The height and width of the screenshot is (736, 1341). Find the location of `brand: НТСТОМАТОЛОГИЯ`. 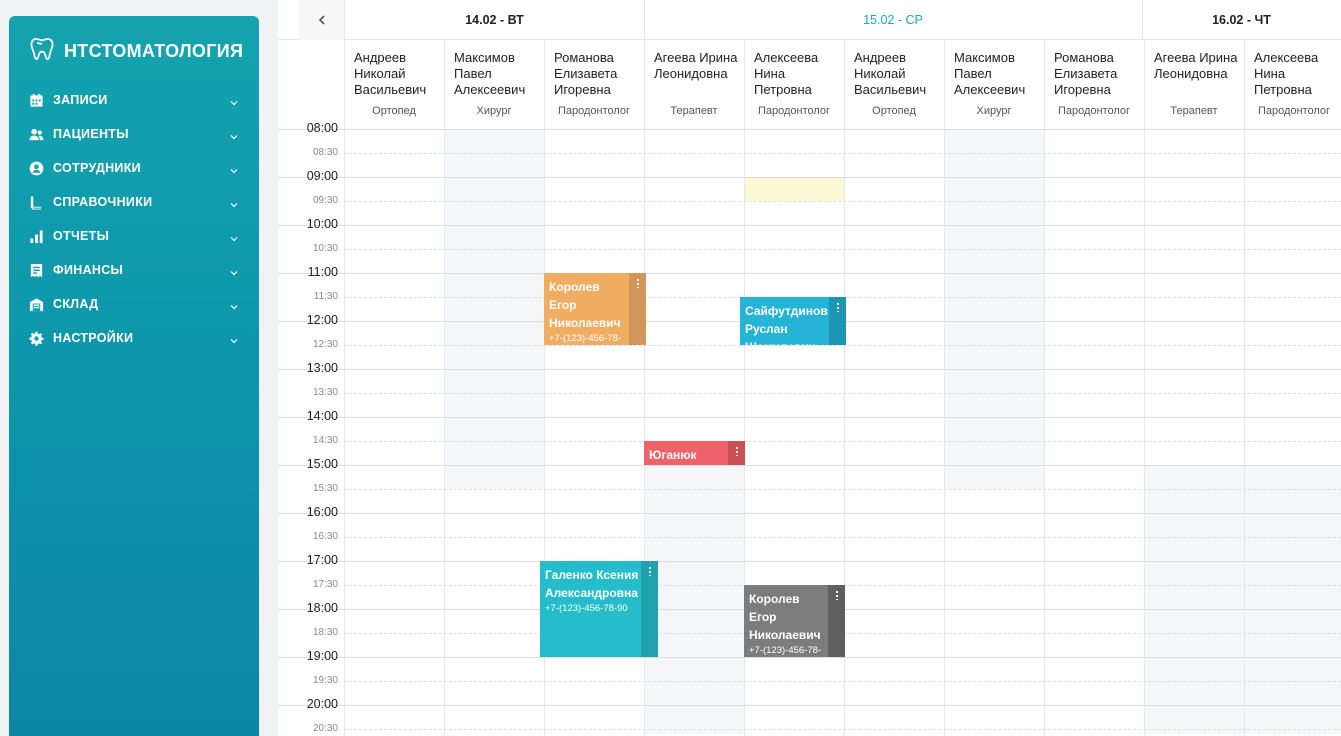

brand: НТСТОМАТОЛОГИЯ is located at coordinates (136, 51).